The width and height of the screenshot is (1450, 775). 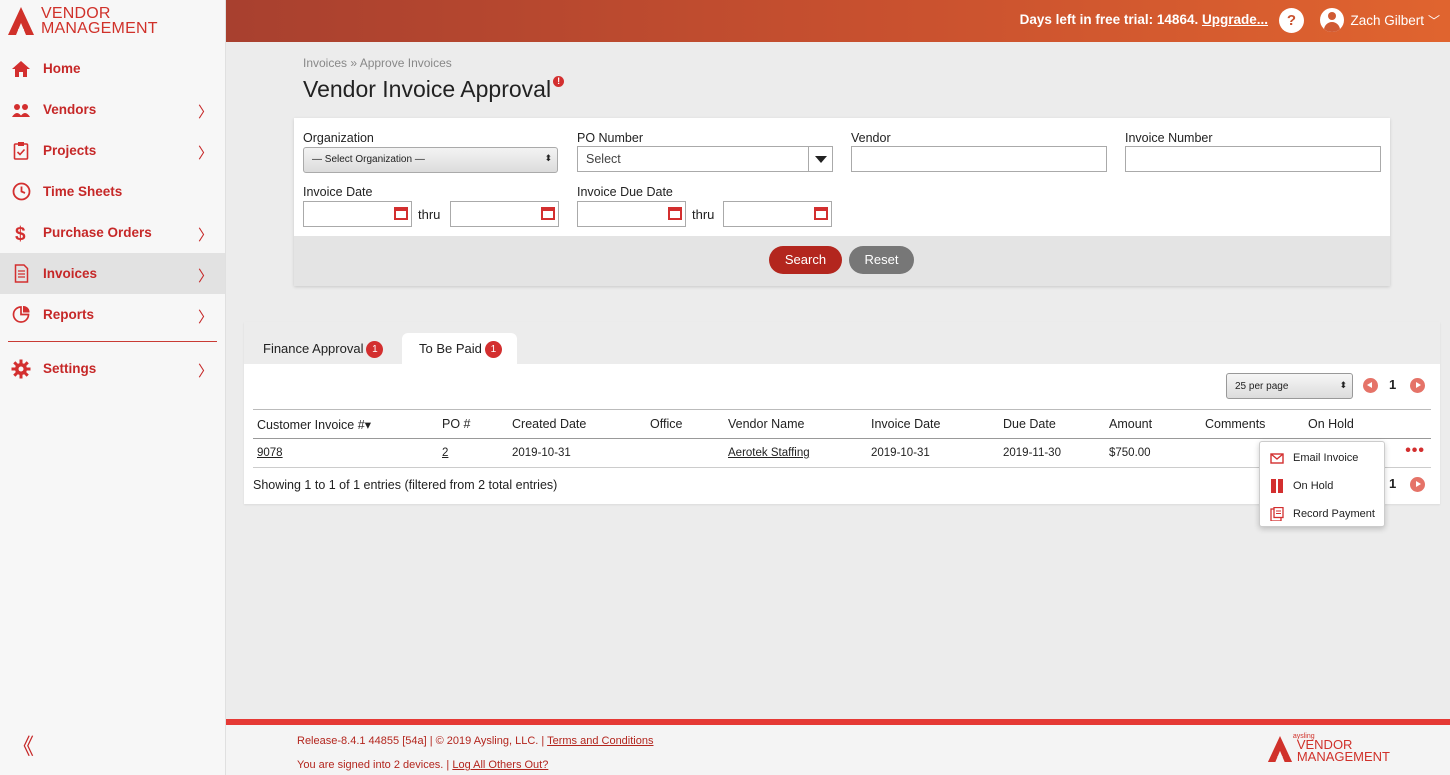 I want to click on app-logo: VENDOR MANAGEMENT, so click(x=112, y=21).